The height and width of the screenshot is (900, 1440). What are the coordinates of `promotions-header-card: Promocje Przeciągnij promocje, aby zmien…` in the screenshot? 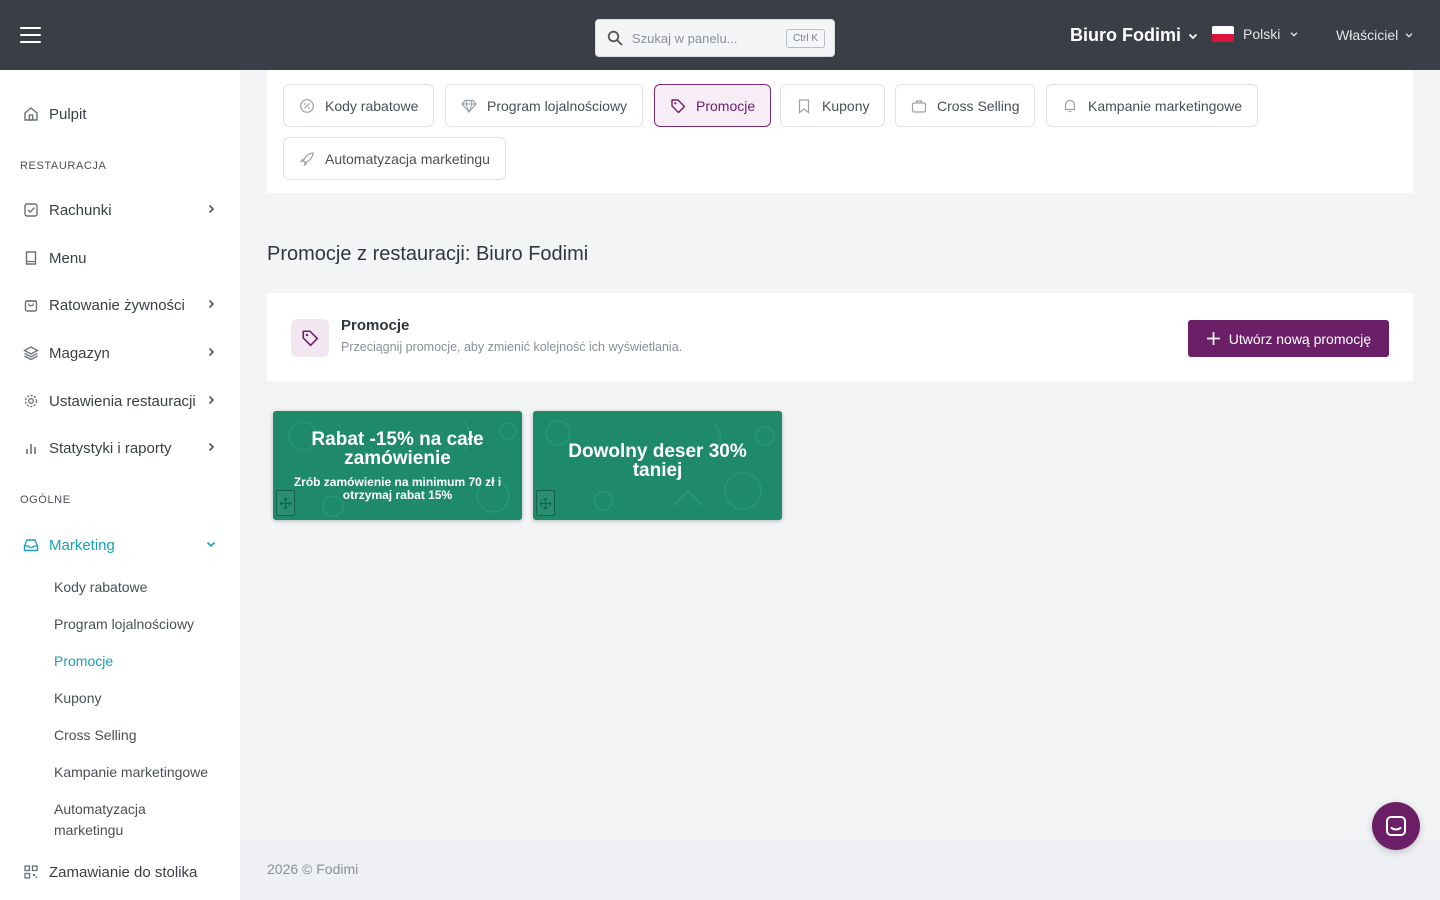 It's located at (840, 337).